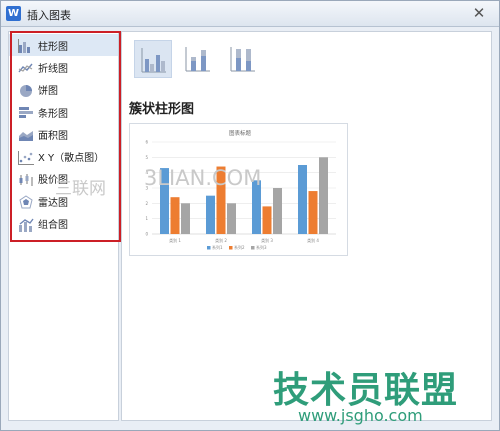  What do you see at coordinates (267, 240) in the screenshot?
I see `x-tick-label: 类别 3` at bounding box center [267, 240].